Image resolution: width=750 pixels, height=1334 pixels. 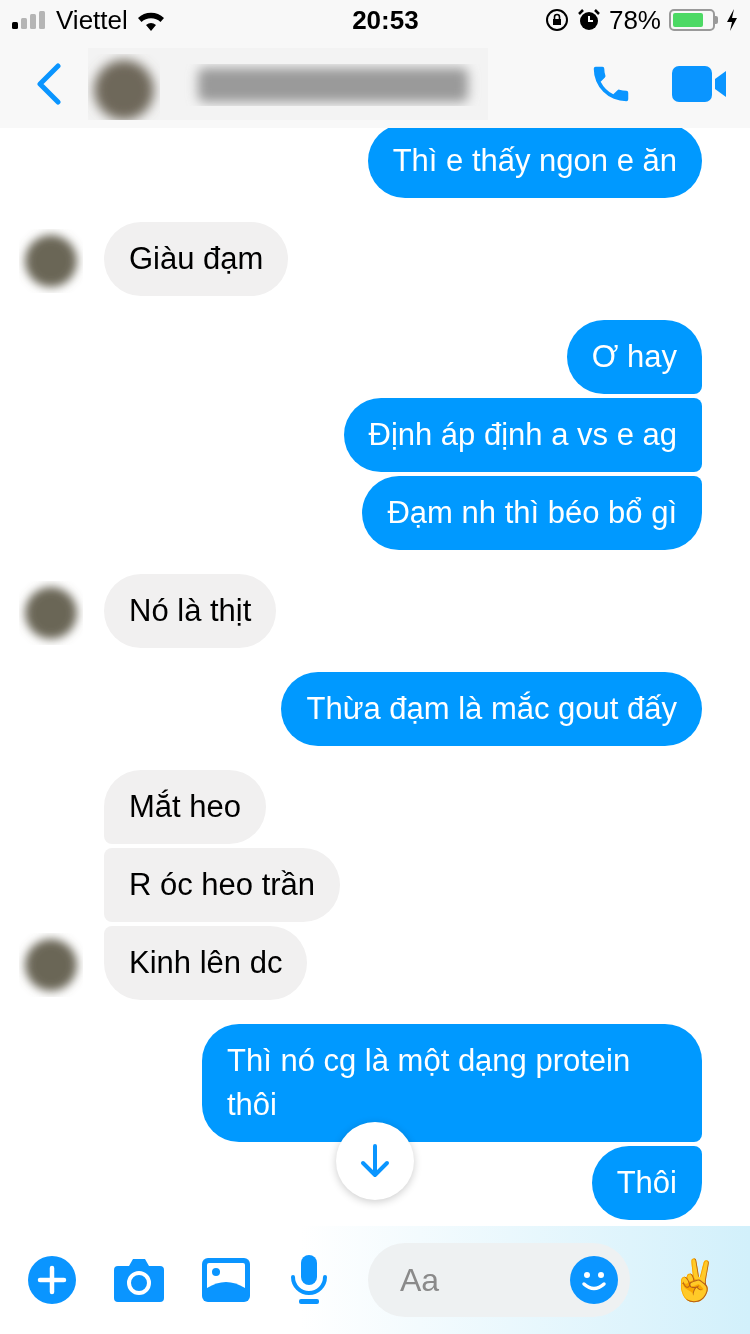 What do you see at coordinates (594, 1280) in the screenshot?
I see `smiley-icon` at bounding box center [594, 1280].